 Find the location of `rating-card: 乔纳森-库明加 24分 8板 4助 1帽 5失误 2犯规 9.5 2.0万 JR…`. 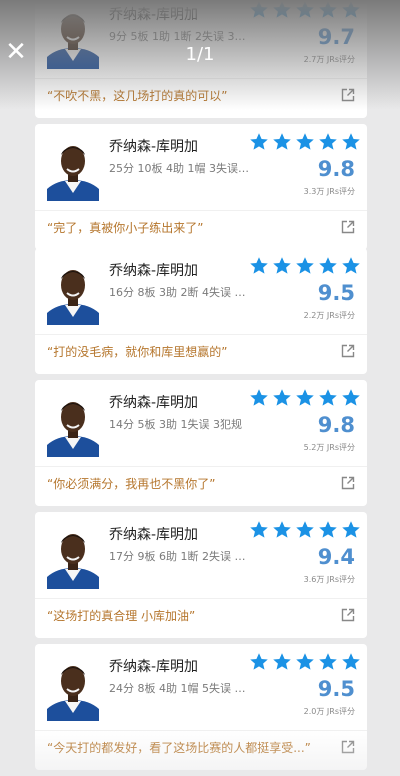

rating-card: 乔纳森-库明加 24分 8板 4助 1帽 5失误 2犯规 9.5 2.0万 JR… is located at coordinates (201, 707).